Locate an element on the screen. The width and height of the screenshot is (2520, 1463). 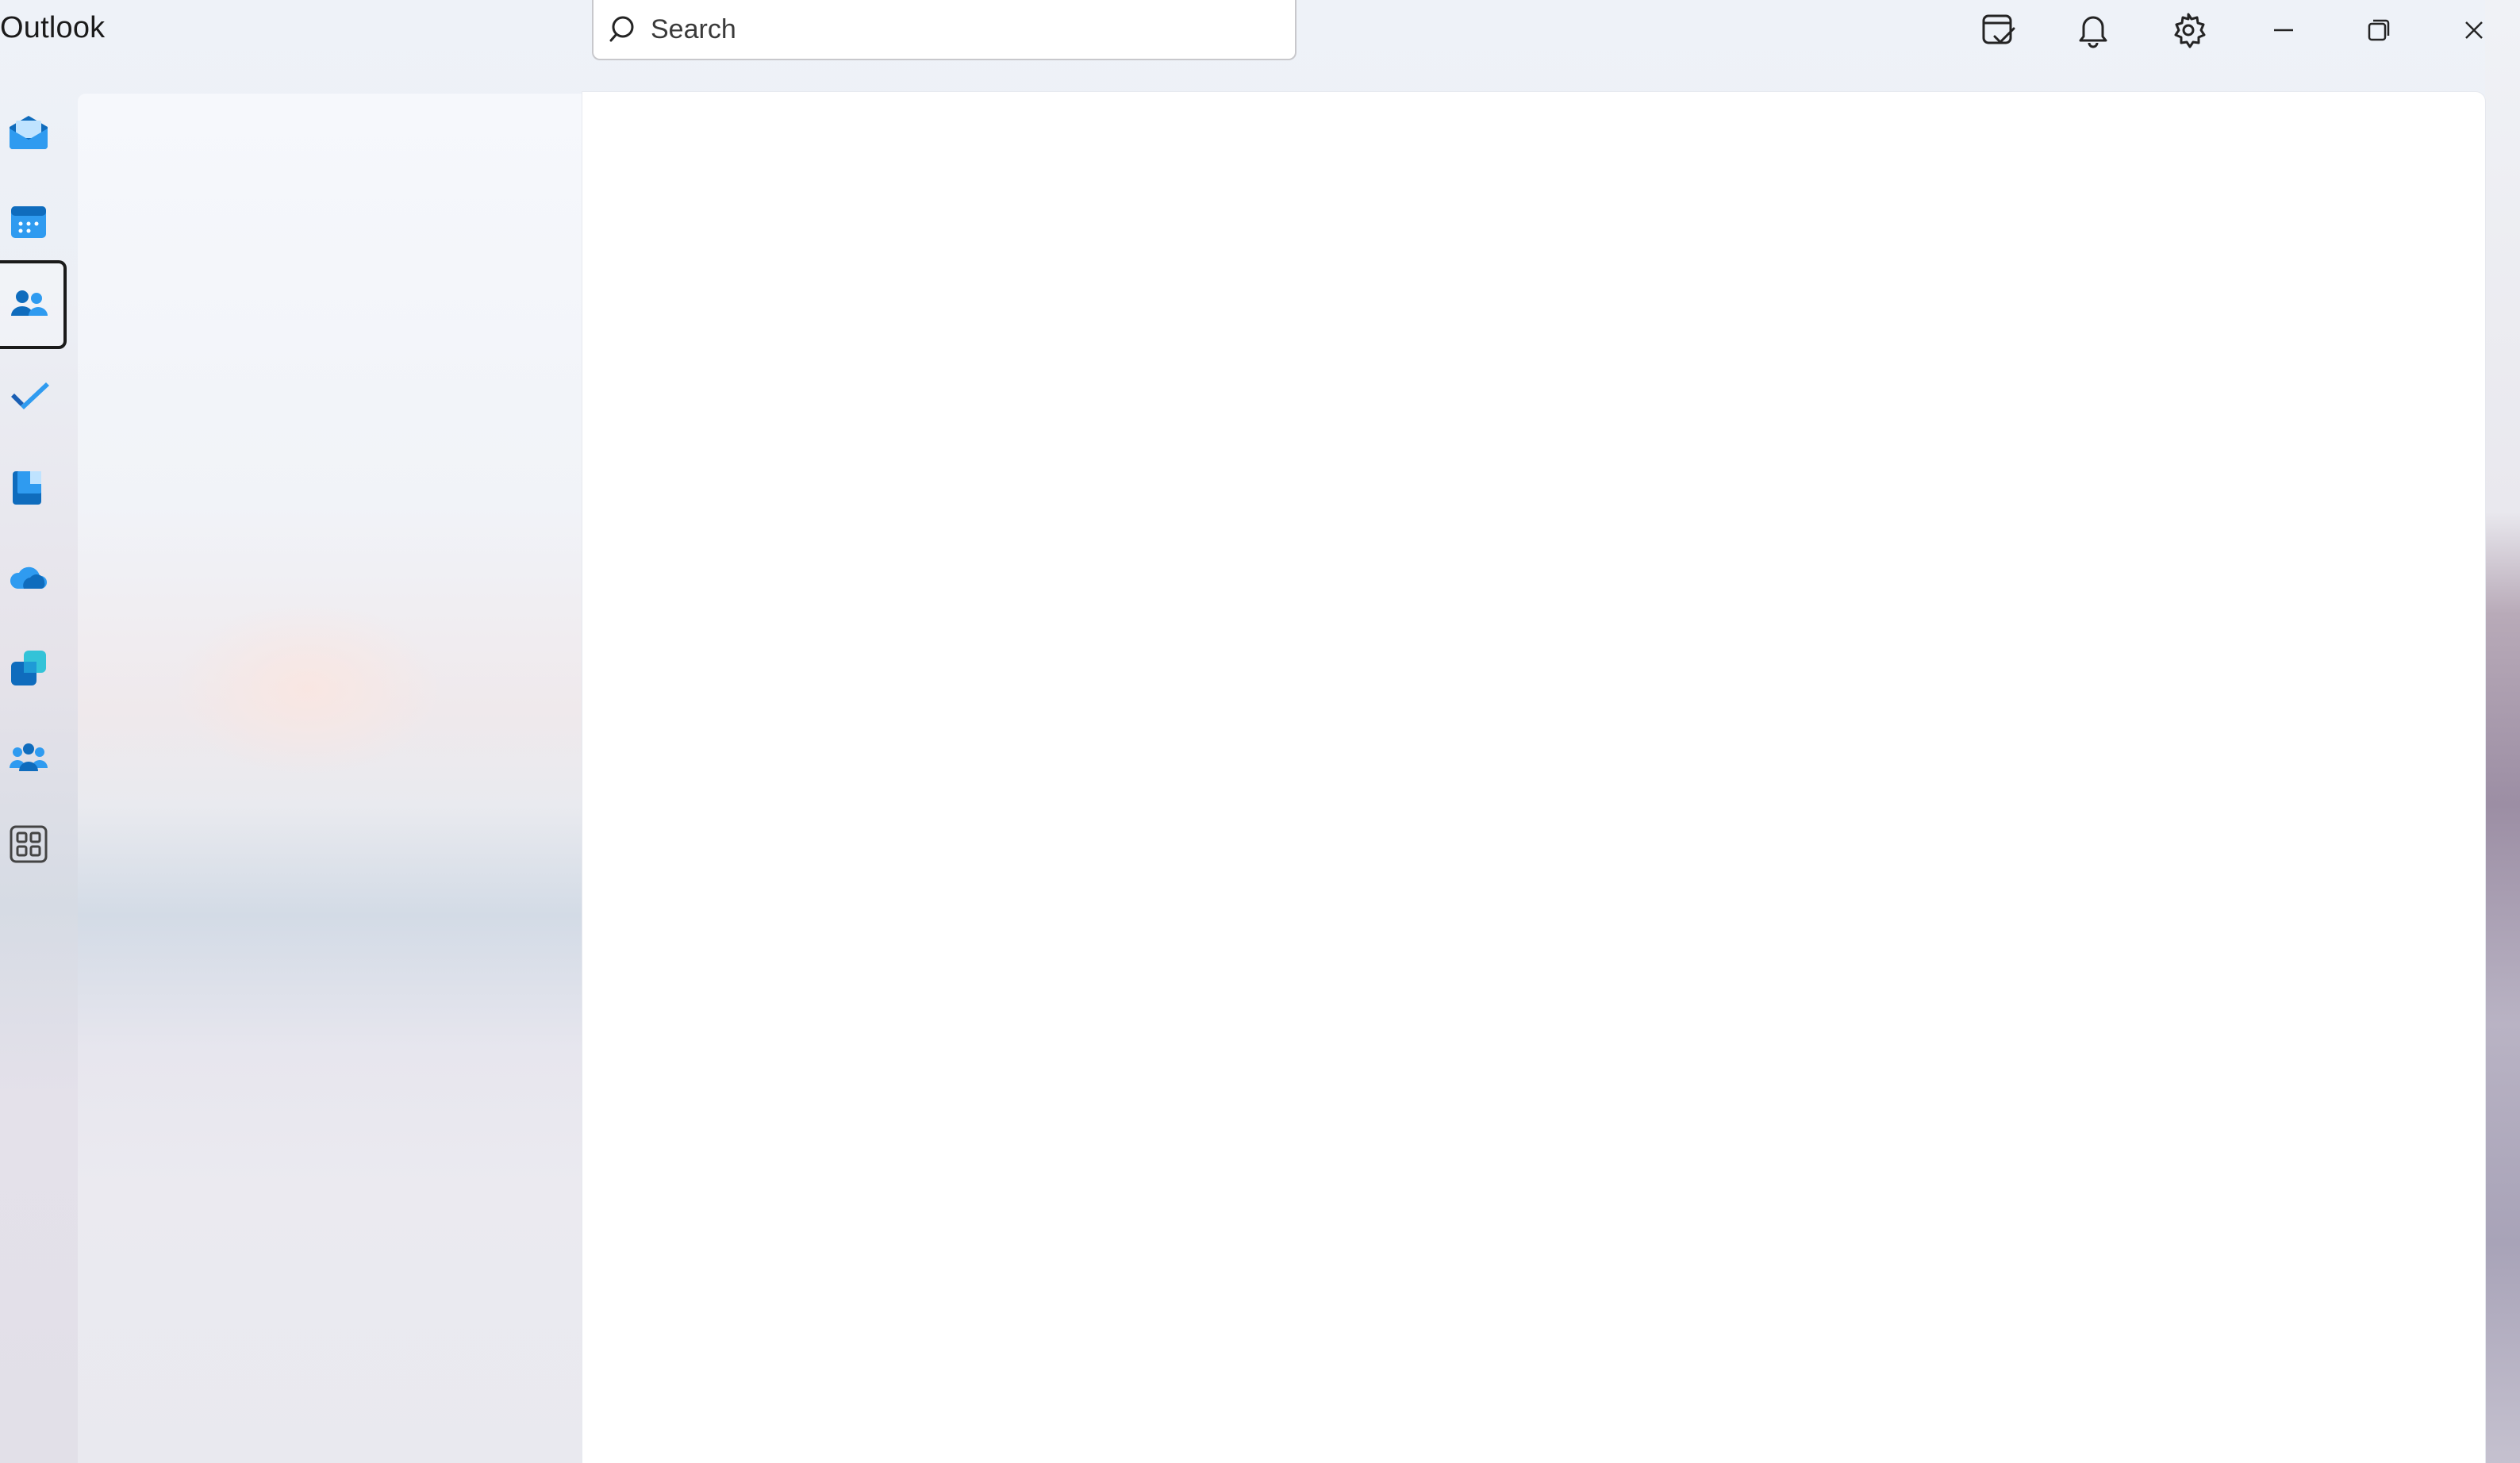
notifications-button is located at coordinates (2093, 32).